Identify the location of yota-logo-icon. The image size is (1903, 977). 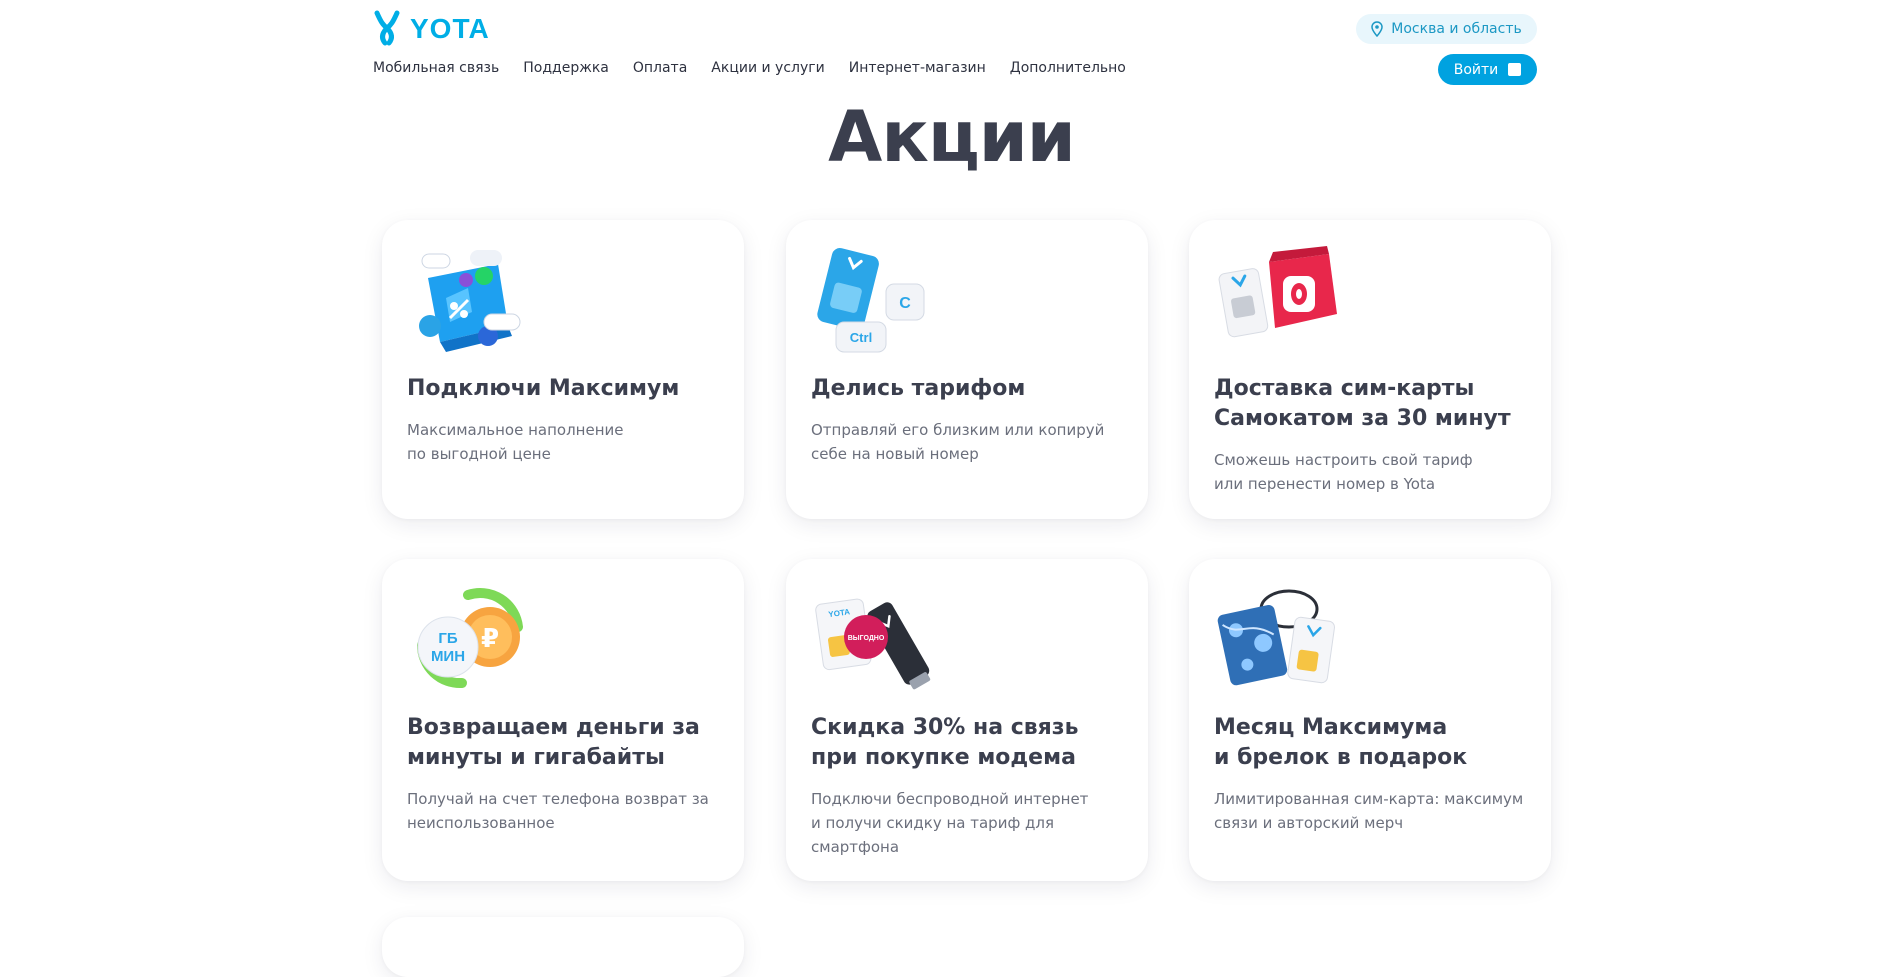
(387, 28).